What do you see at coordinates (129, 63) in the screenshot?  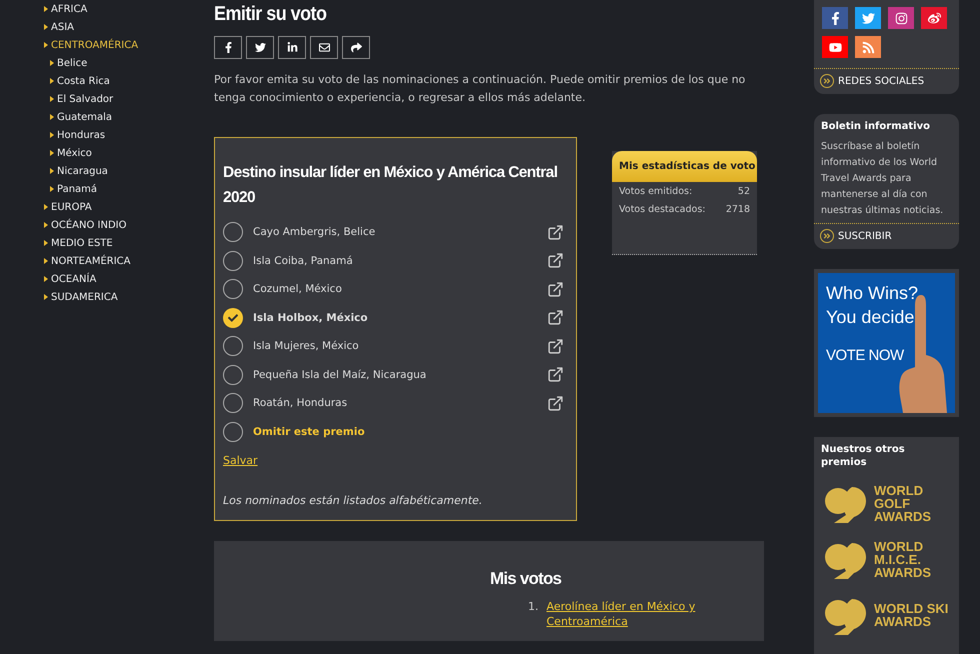 I see `country-link: Belice` at bounding box center [129, 63].